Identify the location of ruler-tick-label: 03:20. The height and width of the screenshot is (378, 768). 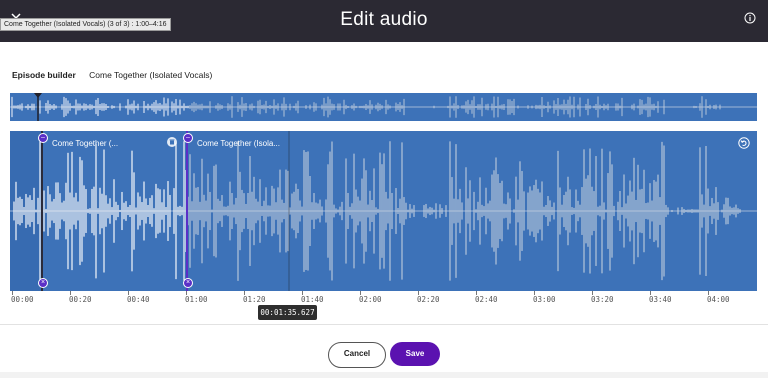
(602, 299).